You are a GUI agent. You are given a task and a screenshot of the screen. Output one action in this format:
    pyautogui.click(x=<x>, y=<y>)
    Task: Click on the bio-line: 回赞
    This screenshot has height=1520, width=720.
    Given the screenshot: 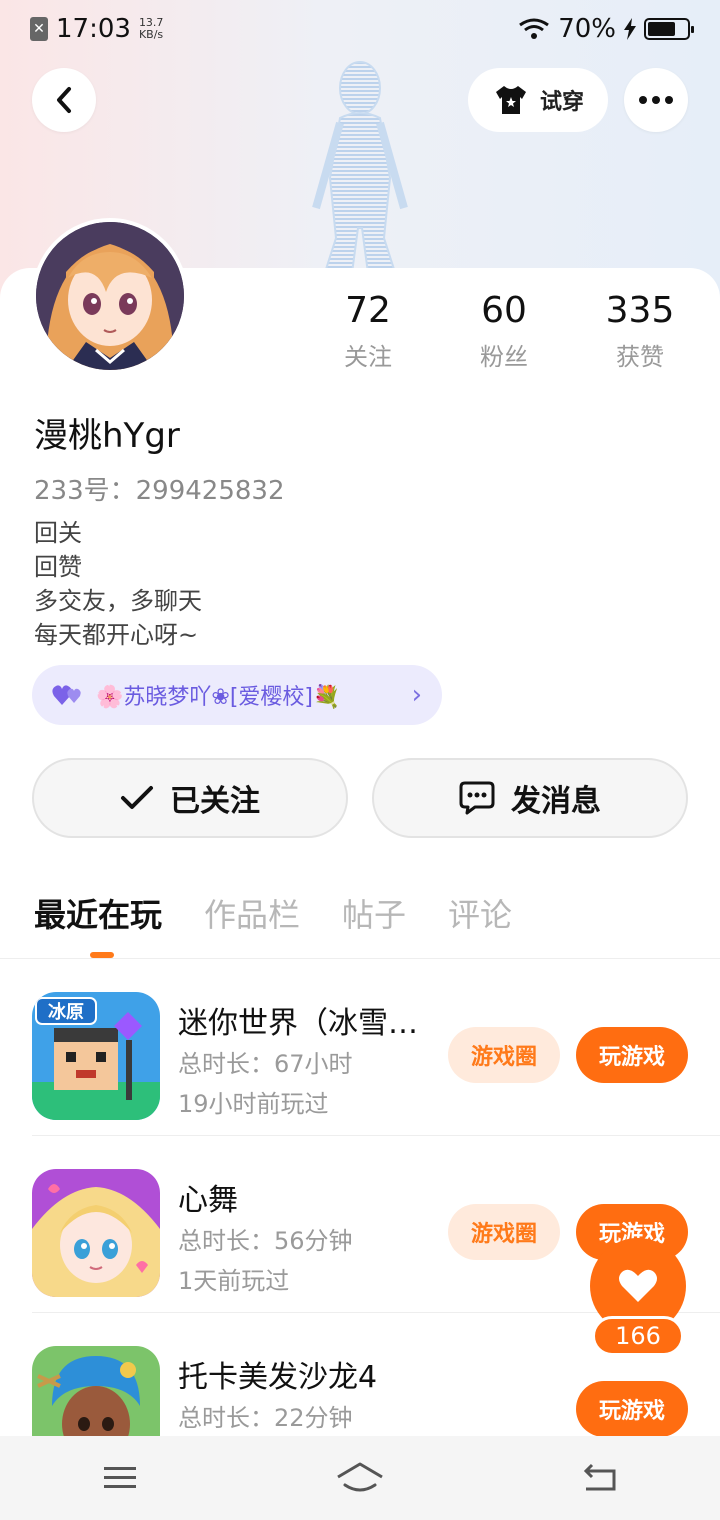 What is the action you would take?
    pyautogui.click(x=58, y=567)
    